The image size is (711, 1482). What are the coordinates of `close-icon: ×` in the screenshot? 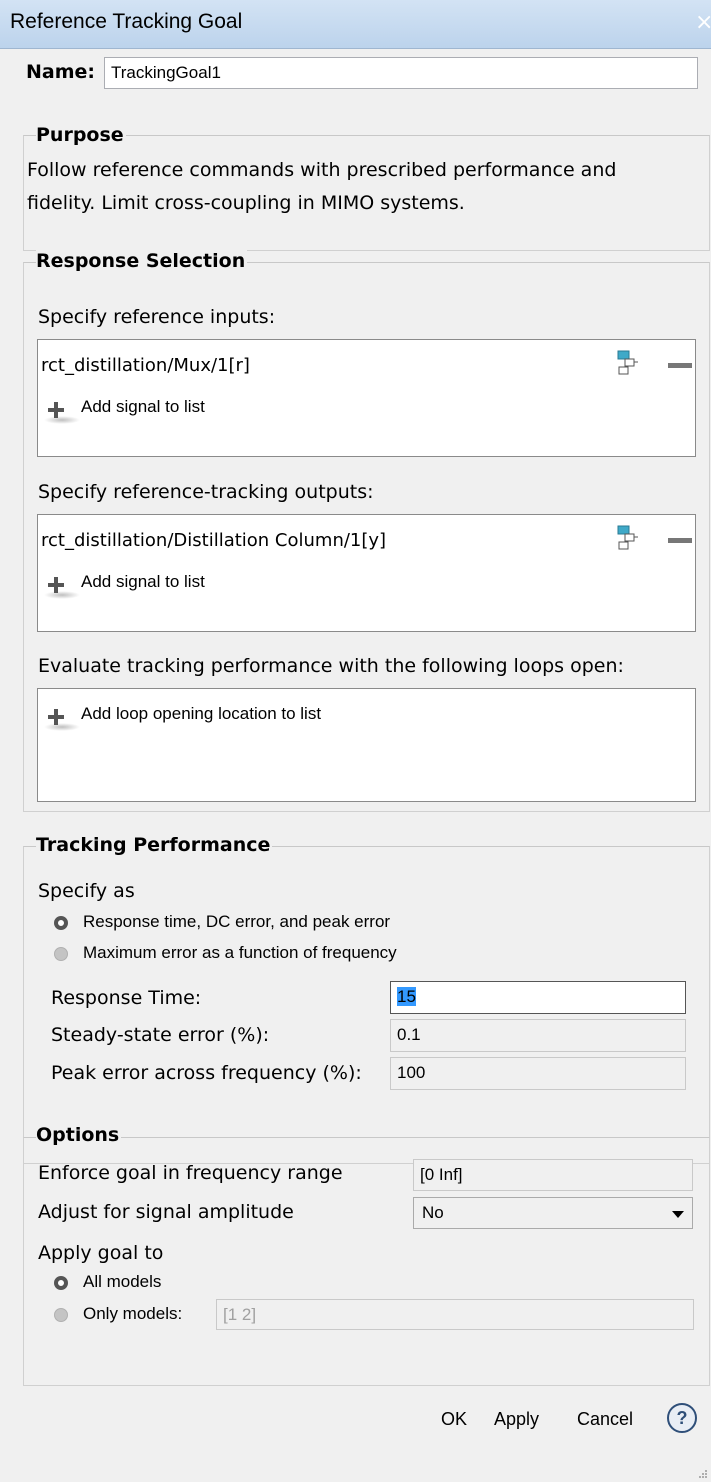 It's located at (703, 23).